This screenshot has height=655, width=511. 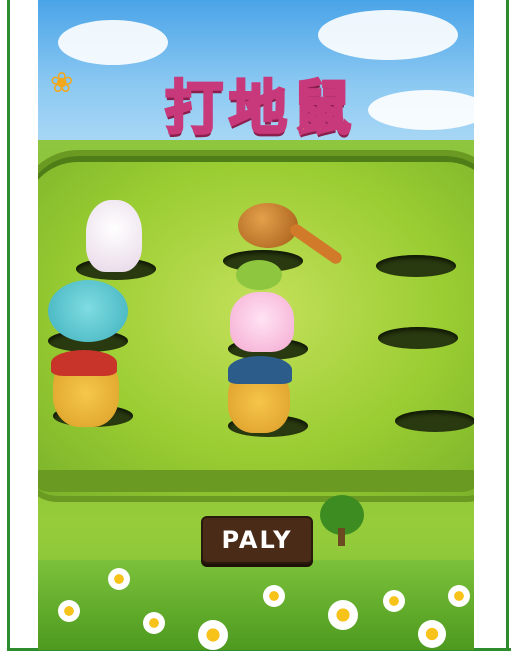 I want to click on leaf-icon, so click(x=259, y=275).